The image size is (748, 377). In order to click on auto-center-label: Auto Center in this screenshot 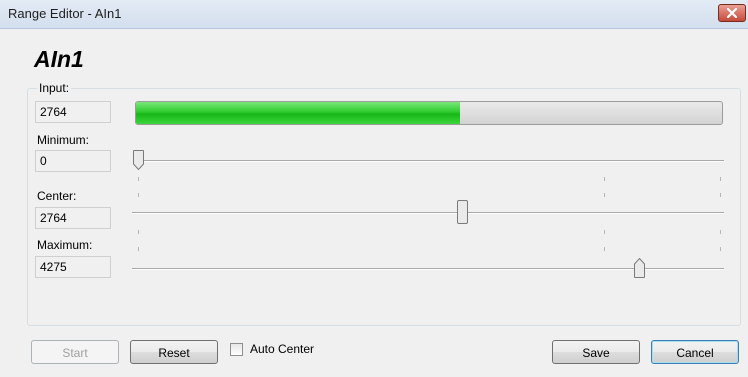, I will do `click(282, 349)`.